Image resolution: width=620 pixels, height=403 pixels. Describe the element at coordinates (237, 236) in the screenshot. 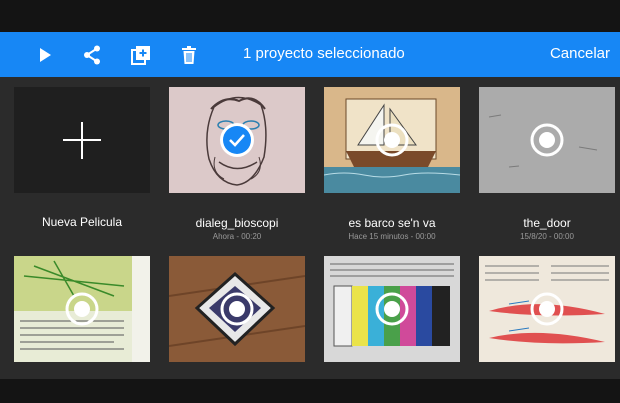

I see `project-meta: Ahora - 00:20` at that location.